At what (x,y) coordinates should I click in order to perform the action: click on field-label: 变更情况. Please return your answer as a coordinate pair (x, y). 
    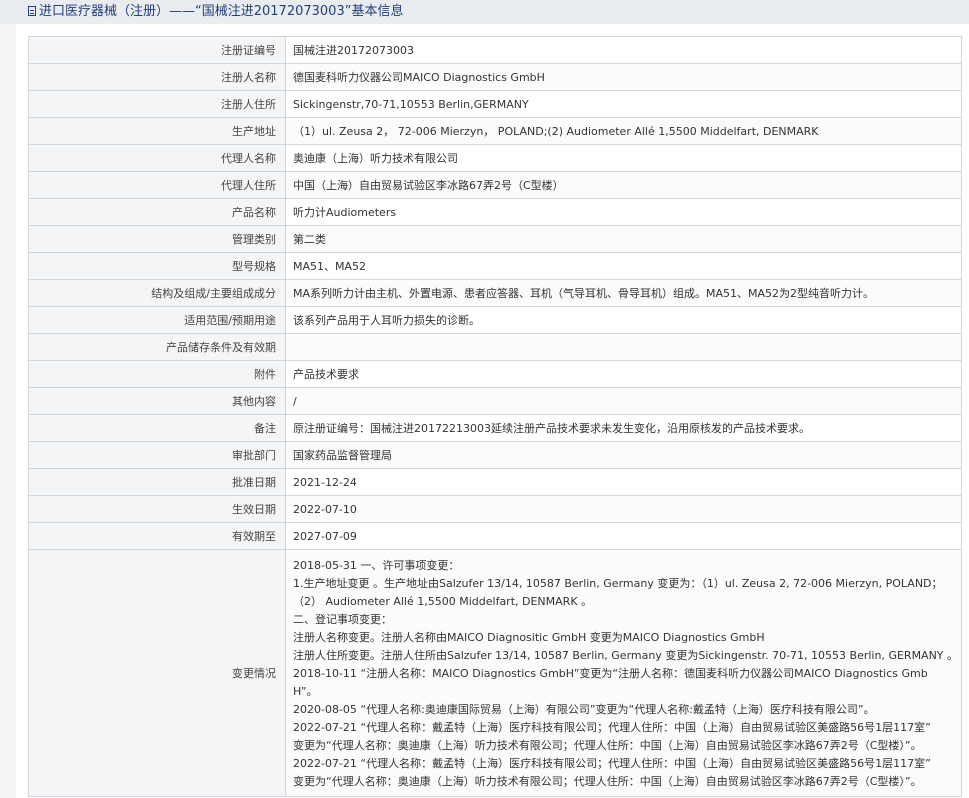
    Looking at the image, I should click on (157, 673).